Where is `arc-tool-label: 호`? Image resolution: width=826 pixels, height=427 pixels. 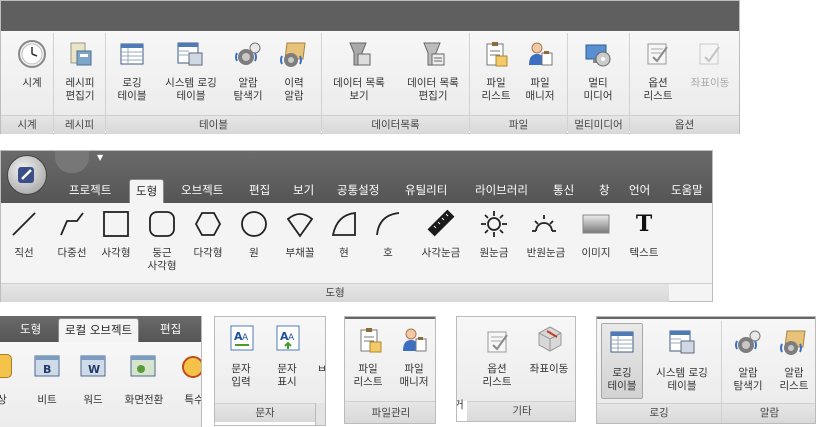 arc-tool-label: 호 is located at coordinates (388, 253).